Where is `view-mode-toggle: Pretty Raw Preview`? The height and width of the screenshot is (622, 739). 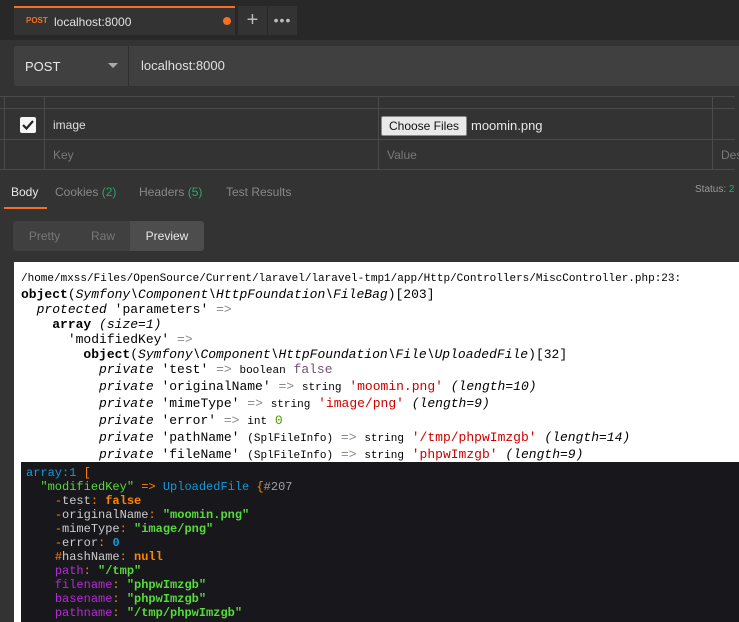
view-mode-toggle: Pretty Raw Preview is located at coordinates (108, 236).